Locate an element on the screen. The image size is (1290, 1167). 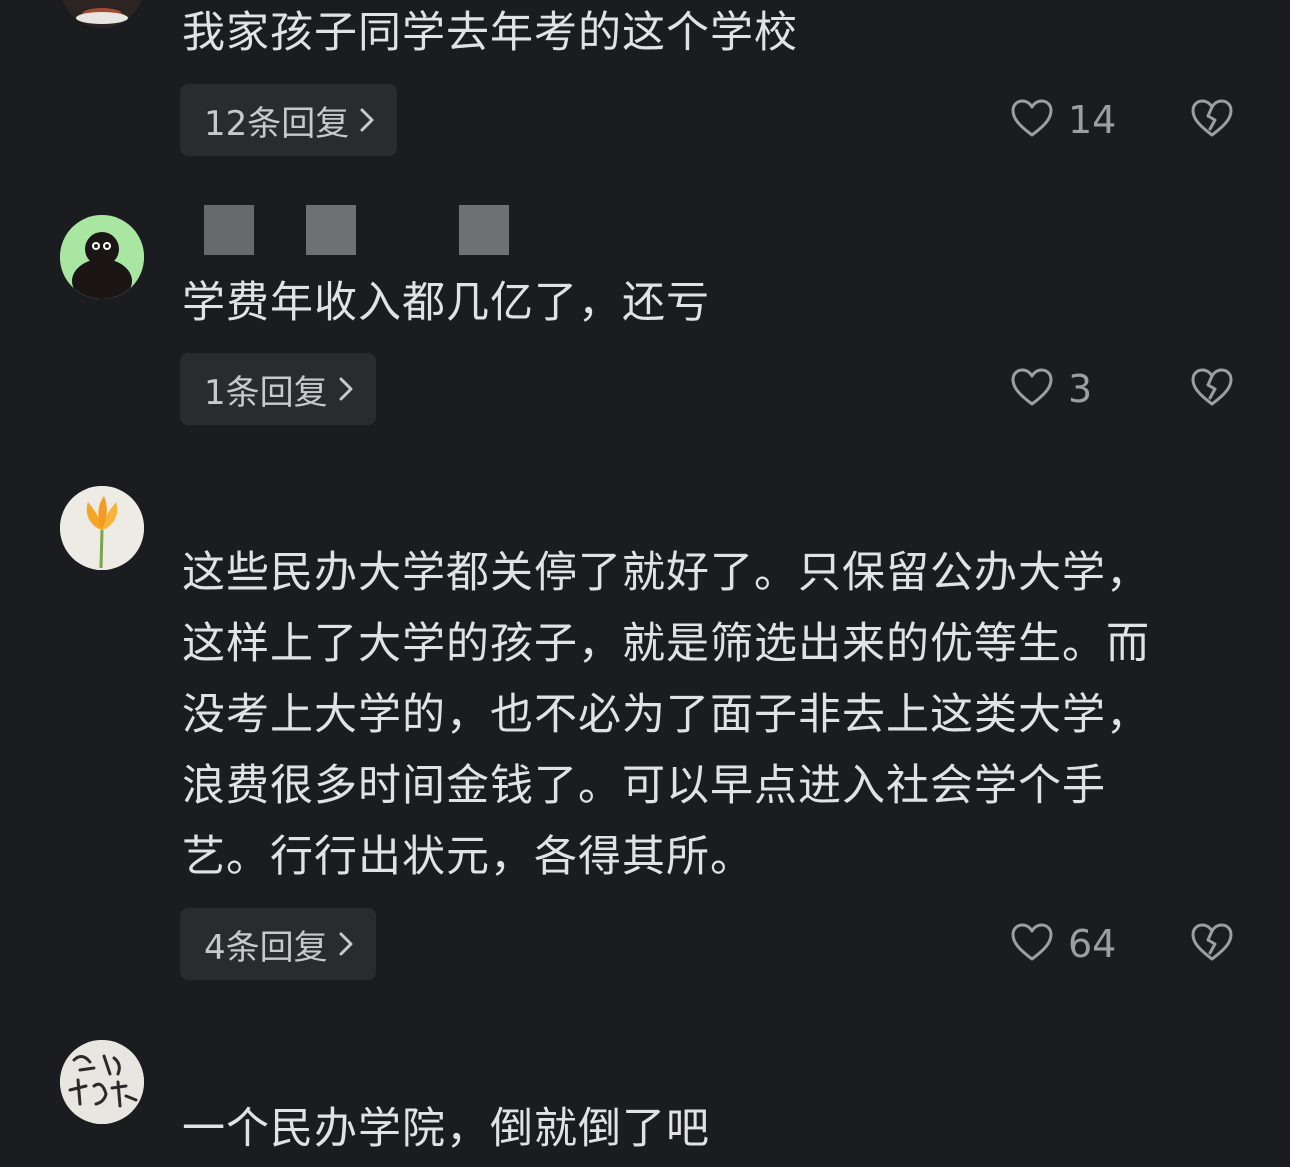
like-count: 64 is located at coordinates (1092, 944).